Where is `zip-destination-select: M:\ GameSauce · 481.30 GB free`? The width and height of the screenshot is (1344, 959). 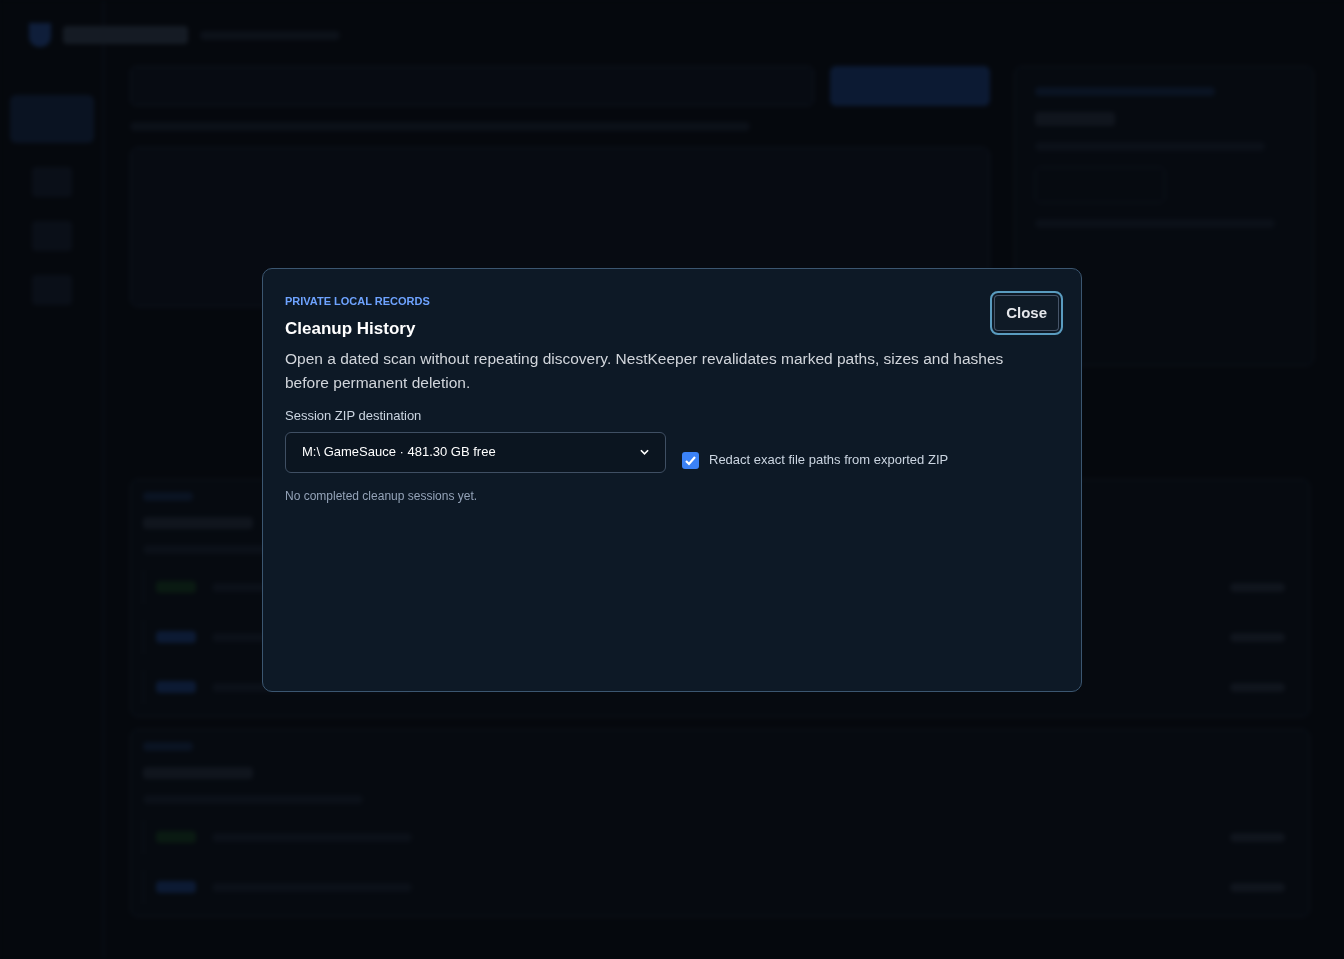 zip-destination-select: M:\ GameSauce · 481.30 GB free is located at coordinates (475, 452).